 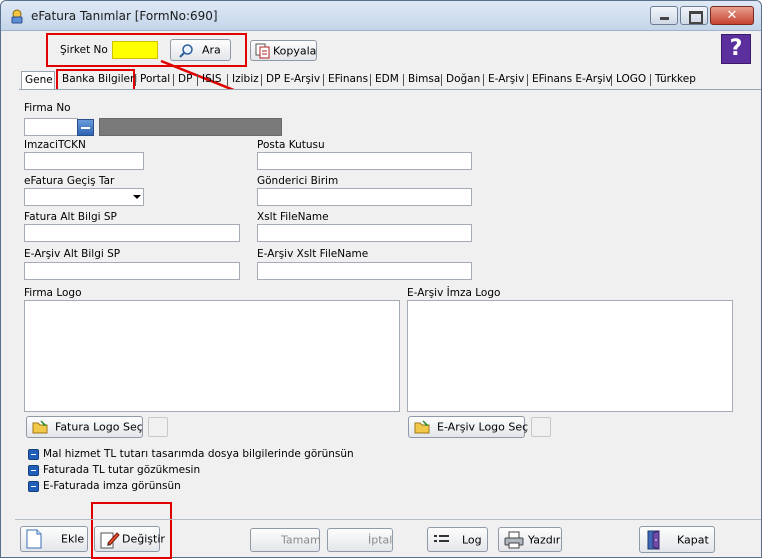 What do you see at coordinates (143, 539) in the screenshot?
I see `degistir-label: Değiştir` at bounding box center [143, 539].